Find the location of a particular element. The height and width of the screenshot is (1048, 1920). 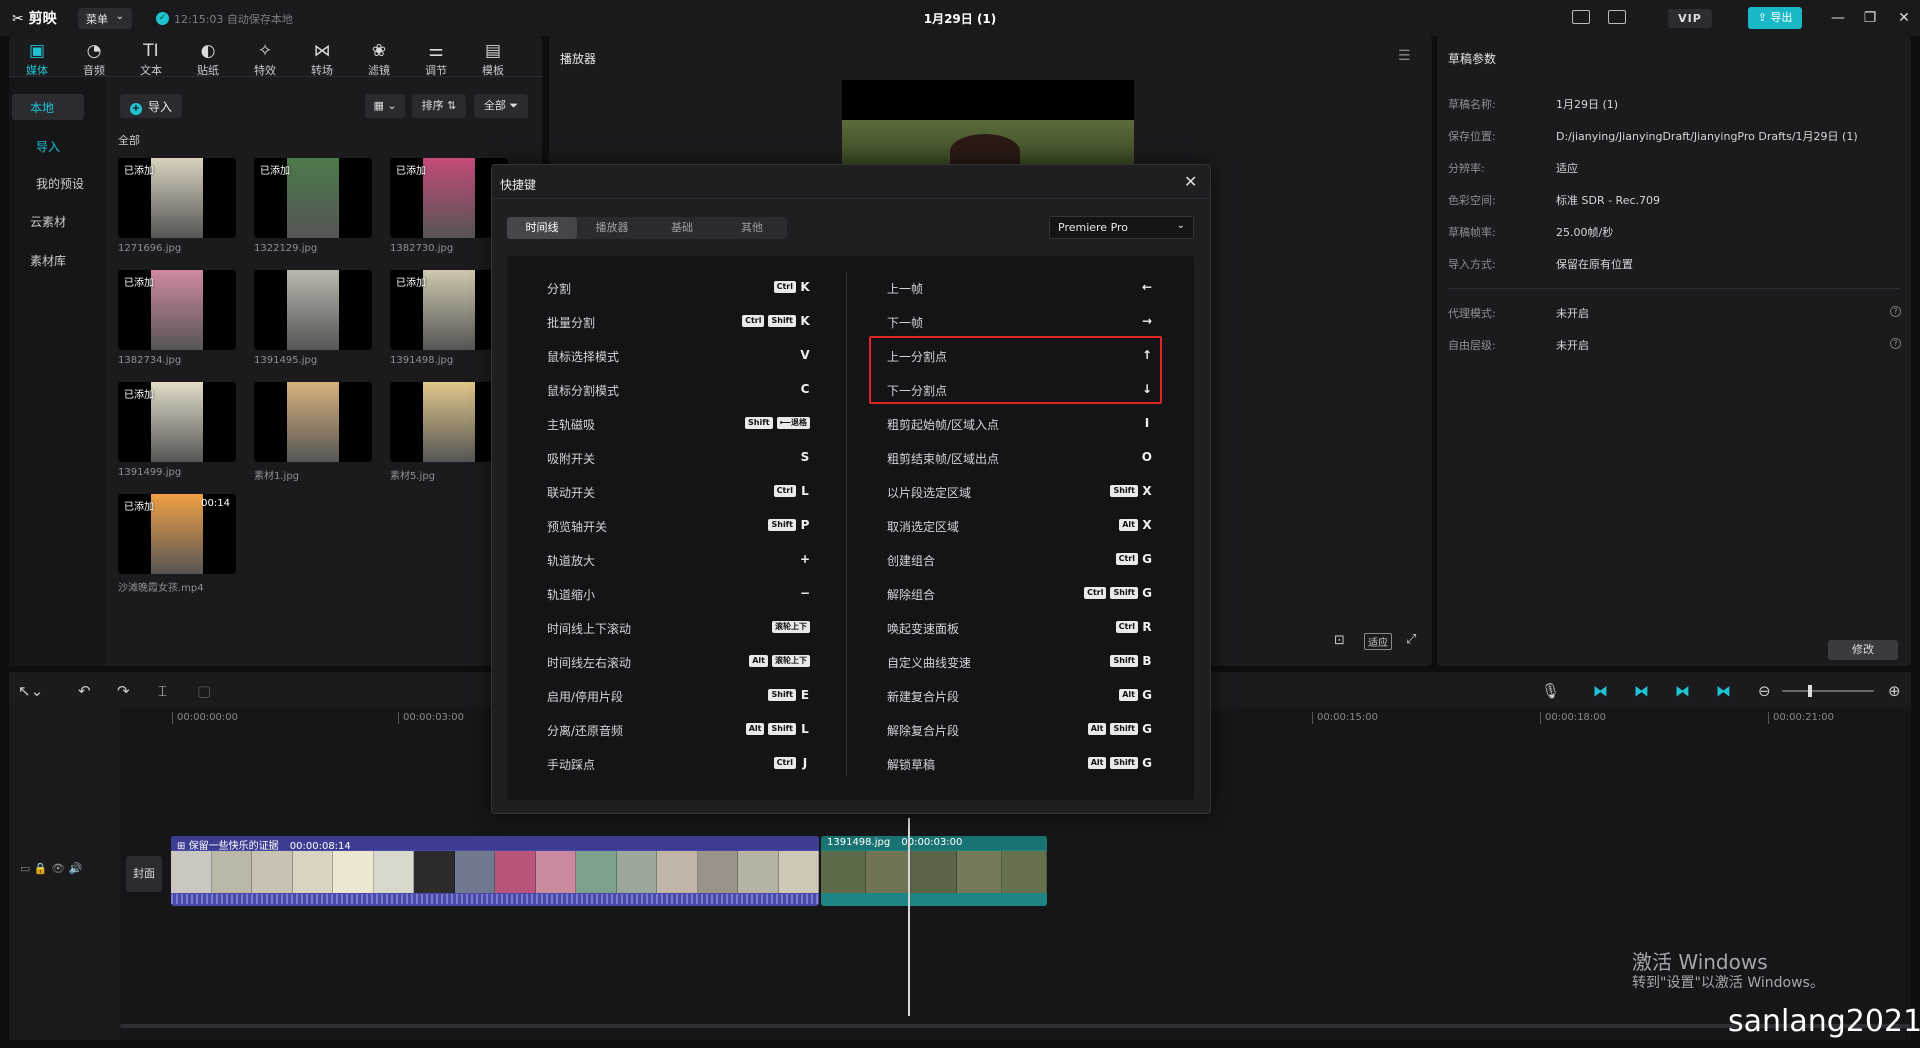

tab-template: ▤ 模板 is located at coordinates (493, 59).